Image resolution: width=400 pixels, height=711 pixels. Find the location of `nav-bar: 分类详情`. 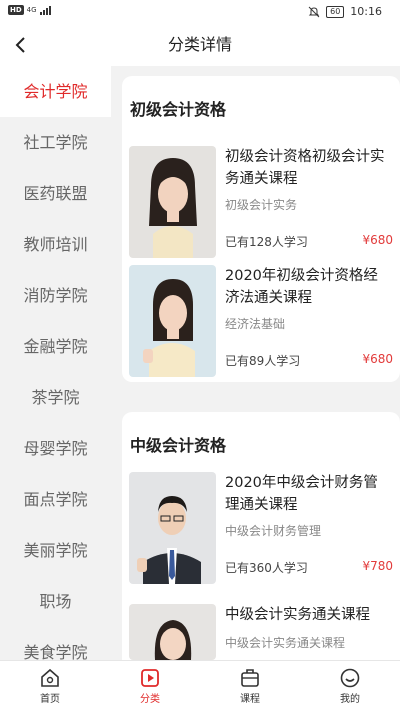

nav-bar: 分类详情 is located at coordinates (200, 45).